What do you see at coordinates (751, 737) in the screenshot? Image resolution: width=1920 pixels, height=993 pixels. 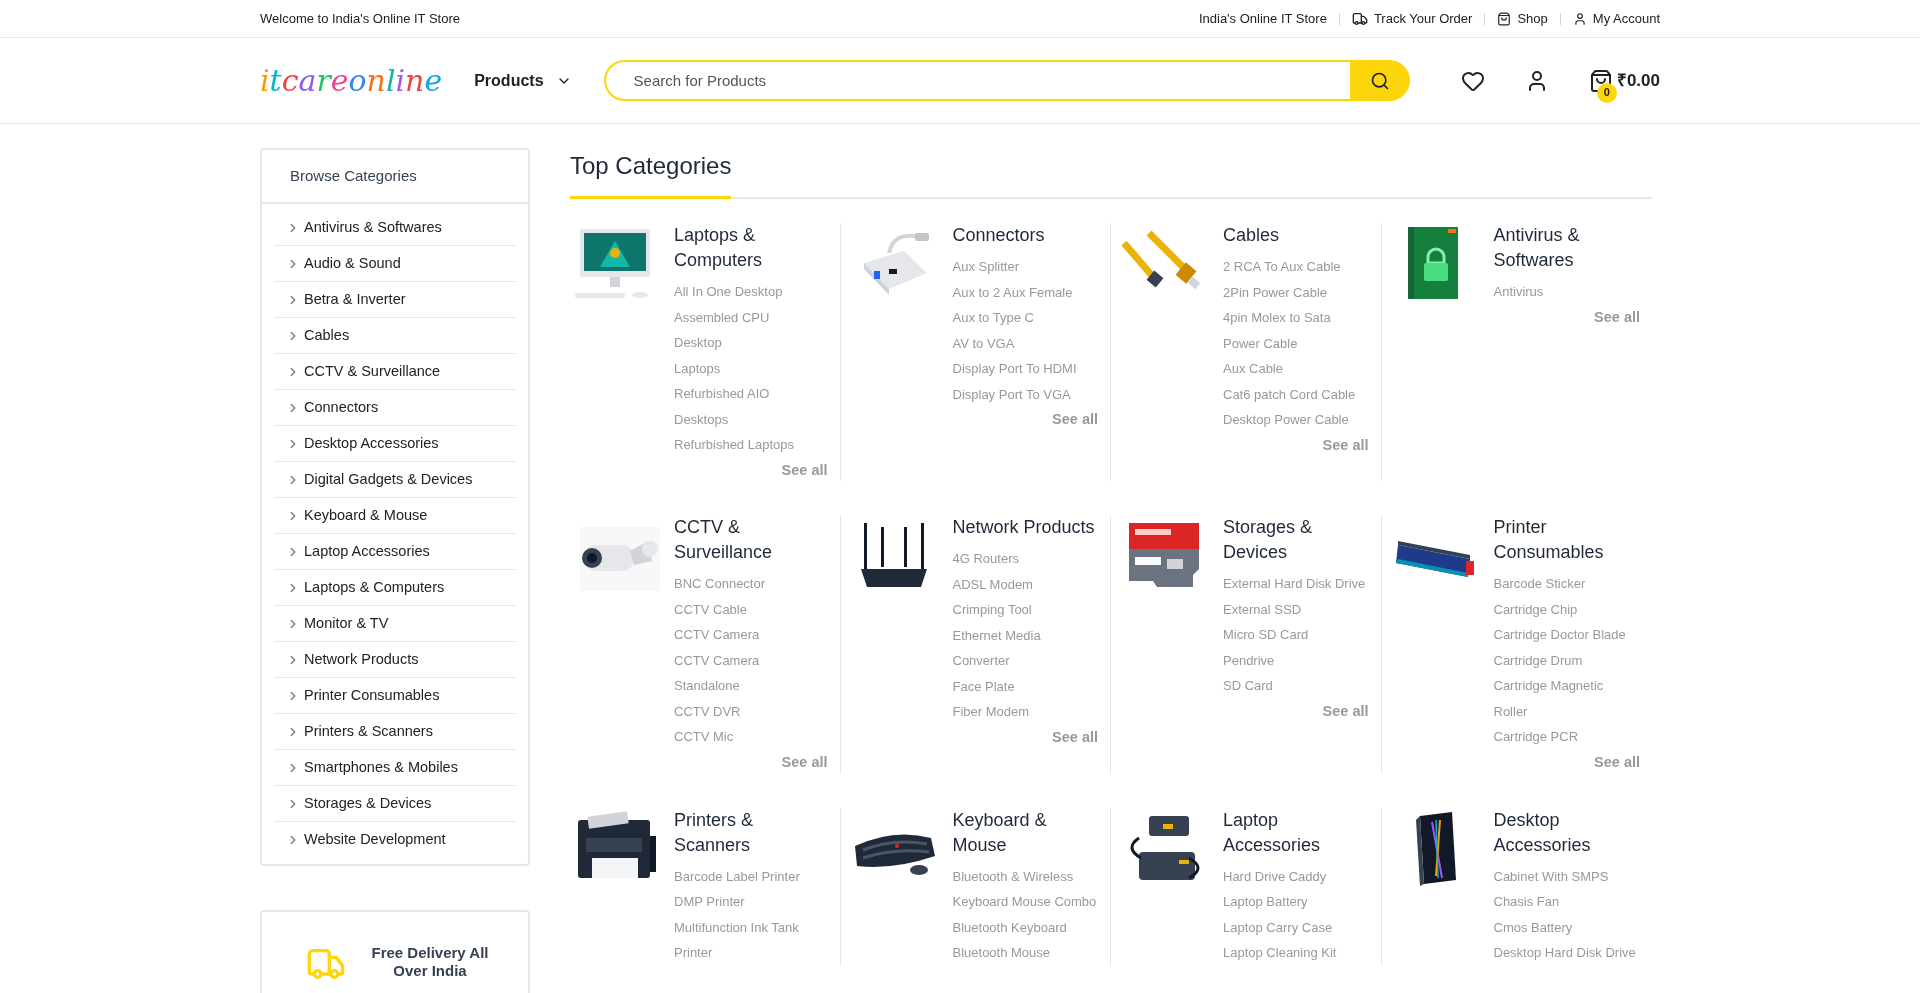 I see `subcategory-link: CCTV Mic` at bounding box center [751, 737].